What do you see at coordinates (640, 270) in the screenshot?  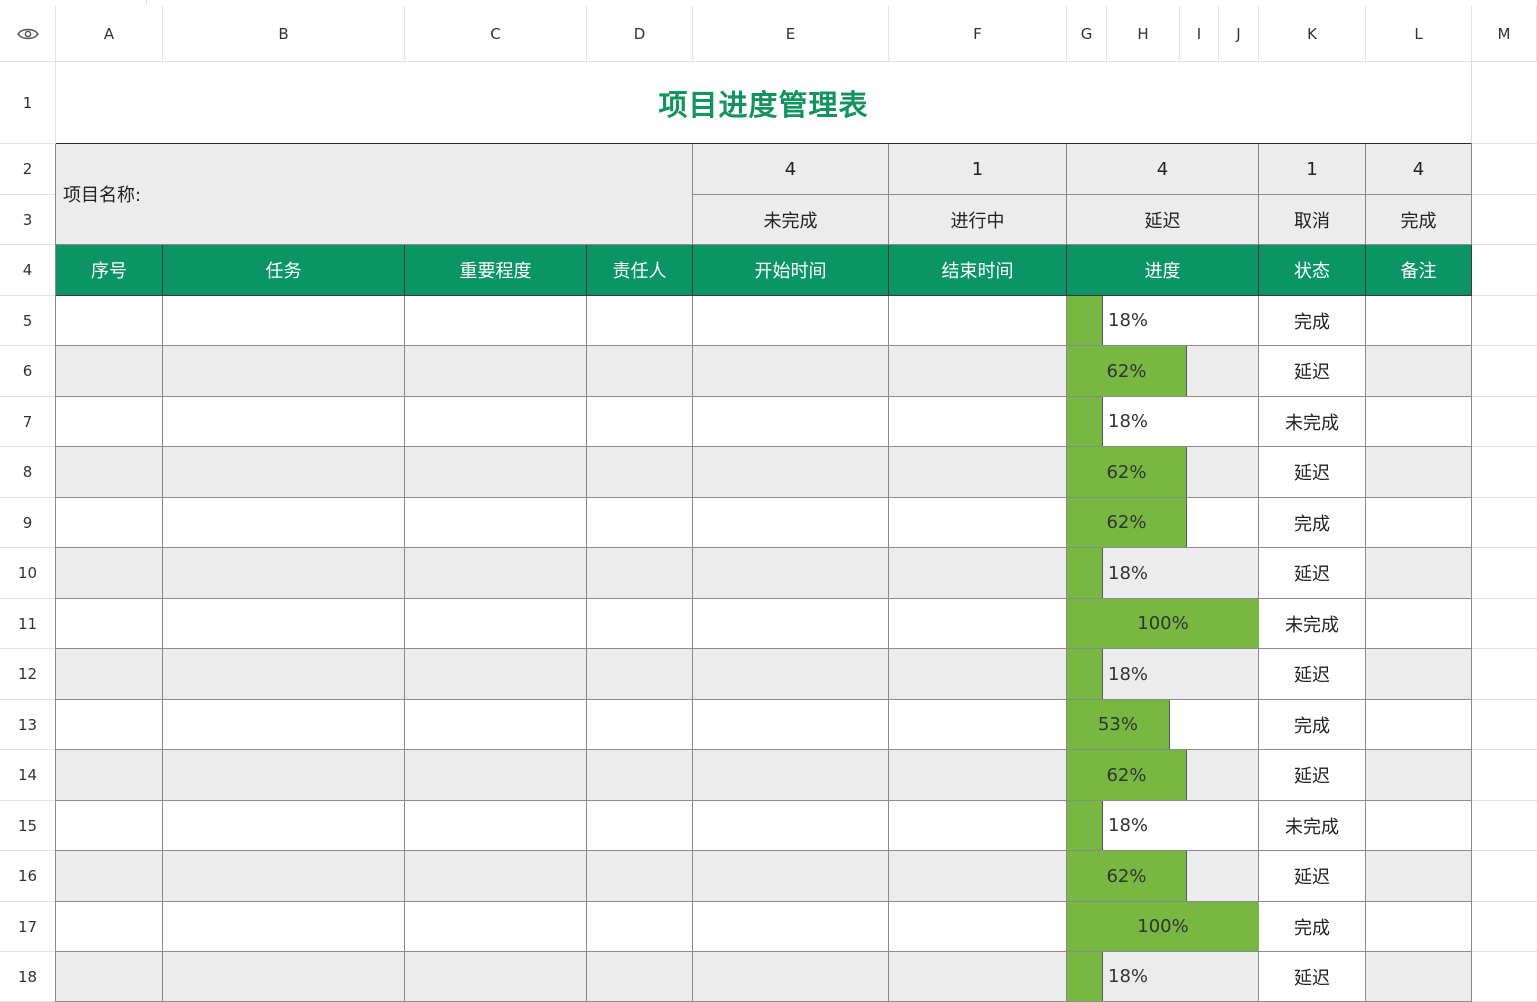 I see `header-owner: 责任人` at bounding box center [640, 270].